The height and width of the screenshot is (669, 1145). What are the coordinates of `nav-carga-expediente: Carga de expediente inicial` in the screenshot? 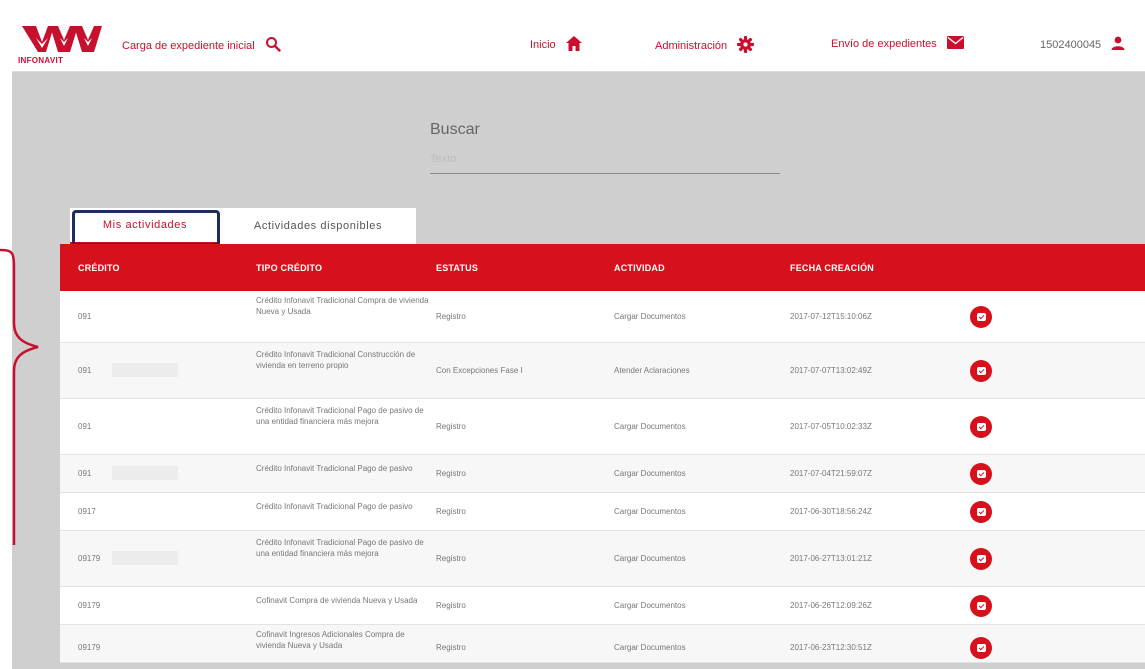 It's located at (201, 45).